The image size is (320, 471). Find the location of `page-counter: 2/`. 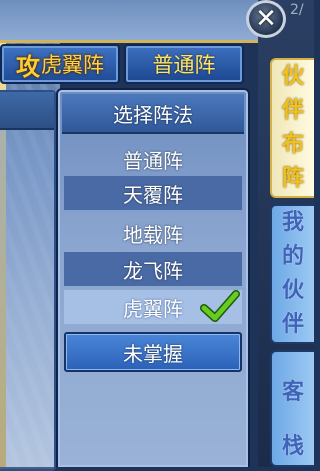

page-counter: 2/ is located at coordinates (297, 10).